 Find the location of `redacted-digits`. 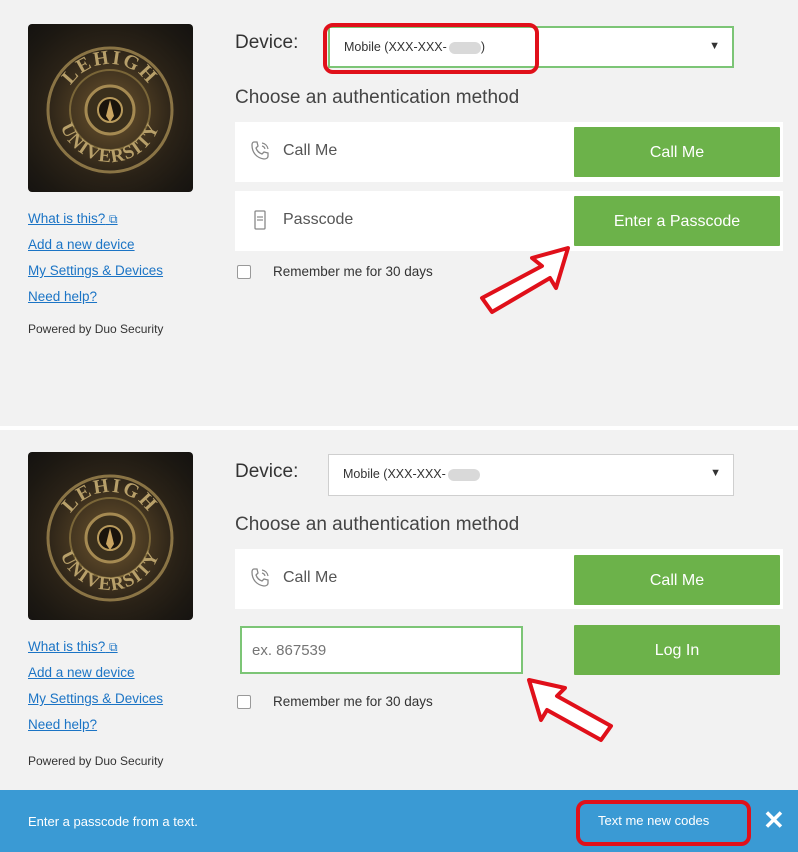

redacted-digits is located at coordinates (463, 474).